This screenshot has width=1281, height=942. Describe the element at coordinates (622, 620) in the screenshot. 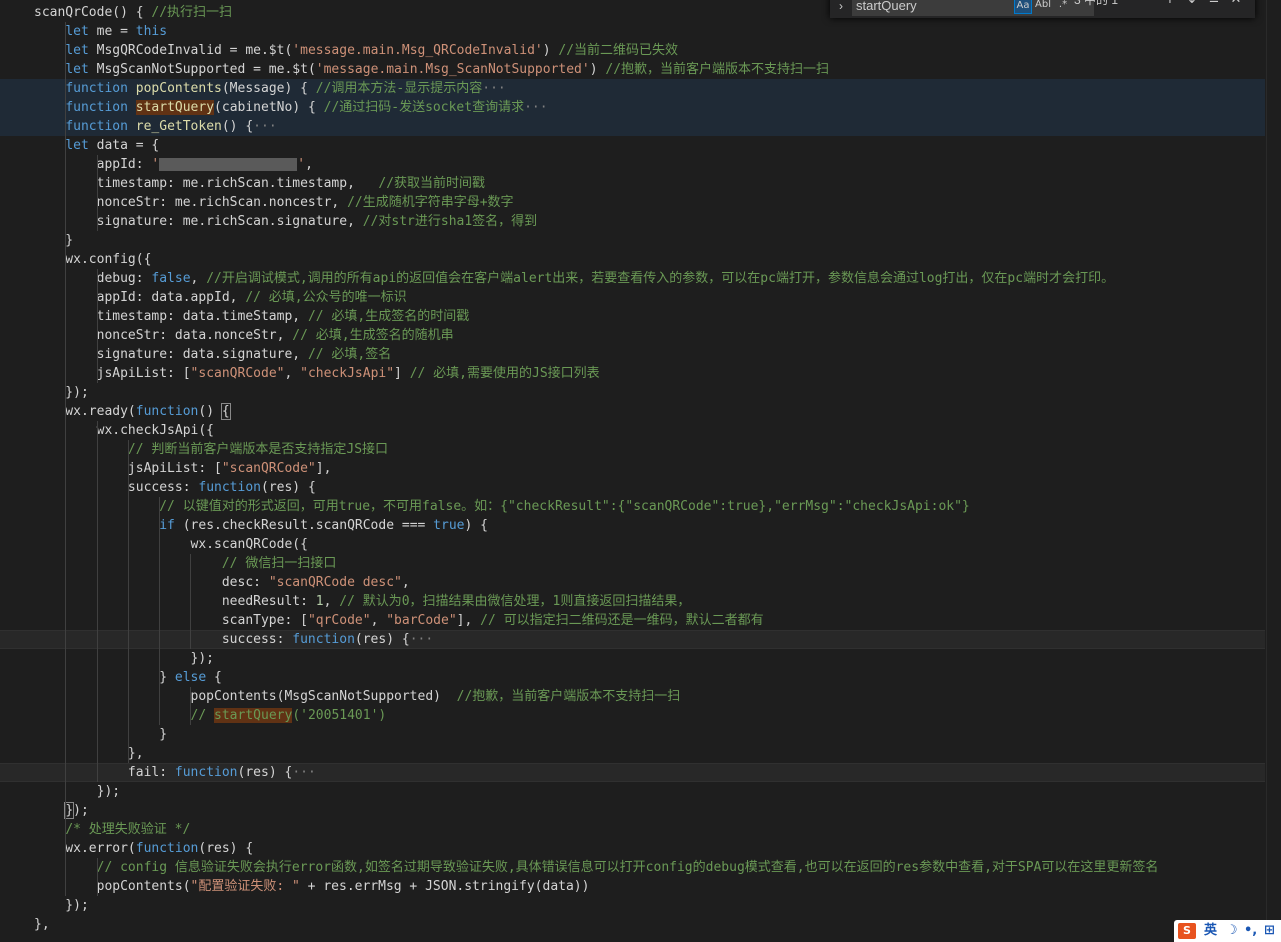

I see `code-token: // 可以指定扫二维码还是一维码，默认二者都有` at that location.